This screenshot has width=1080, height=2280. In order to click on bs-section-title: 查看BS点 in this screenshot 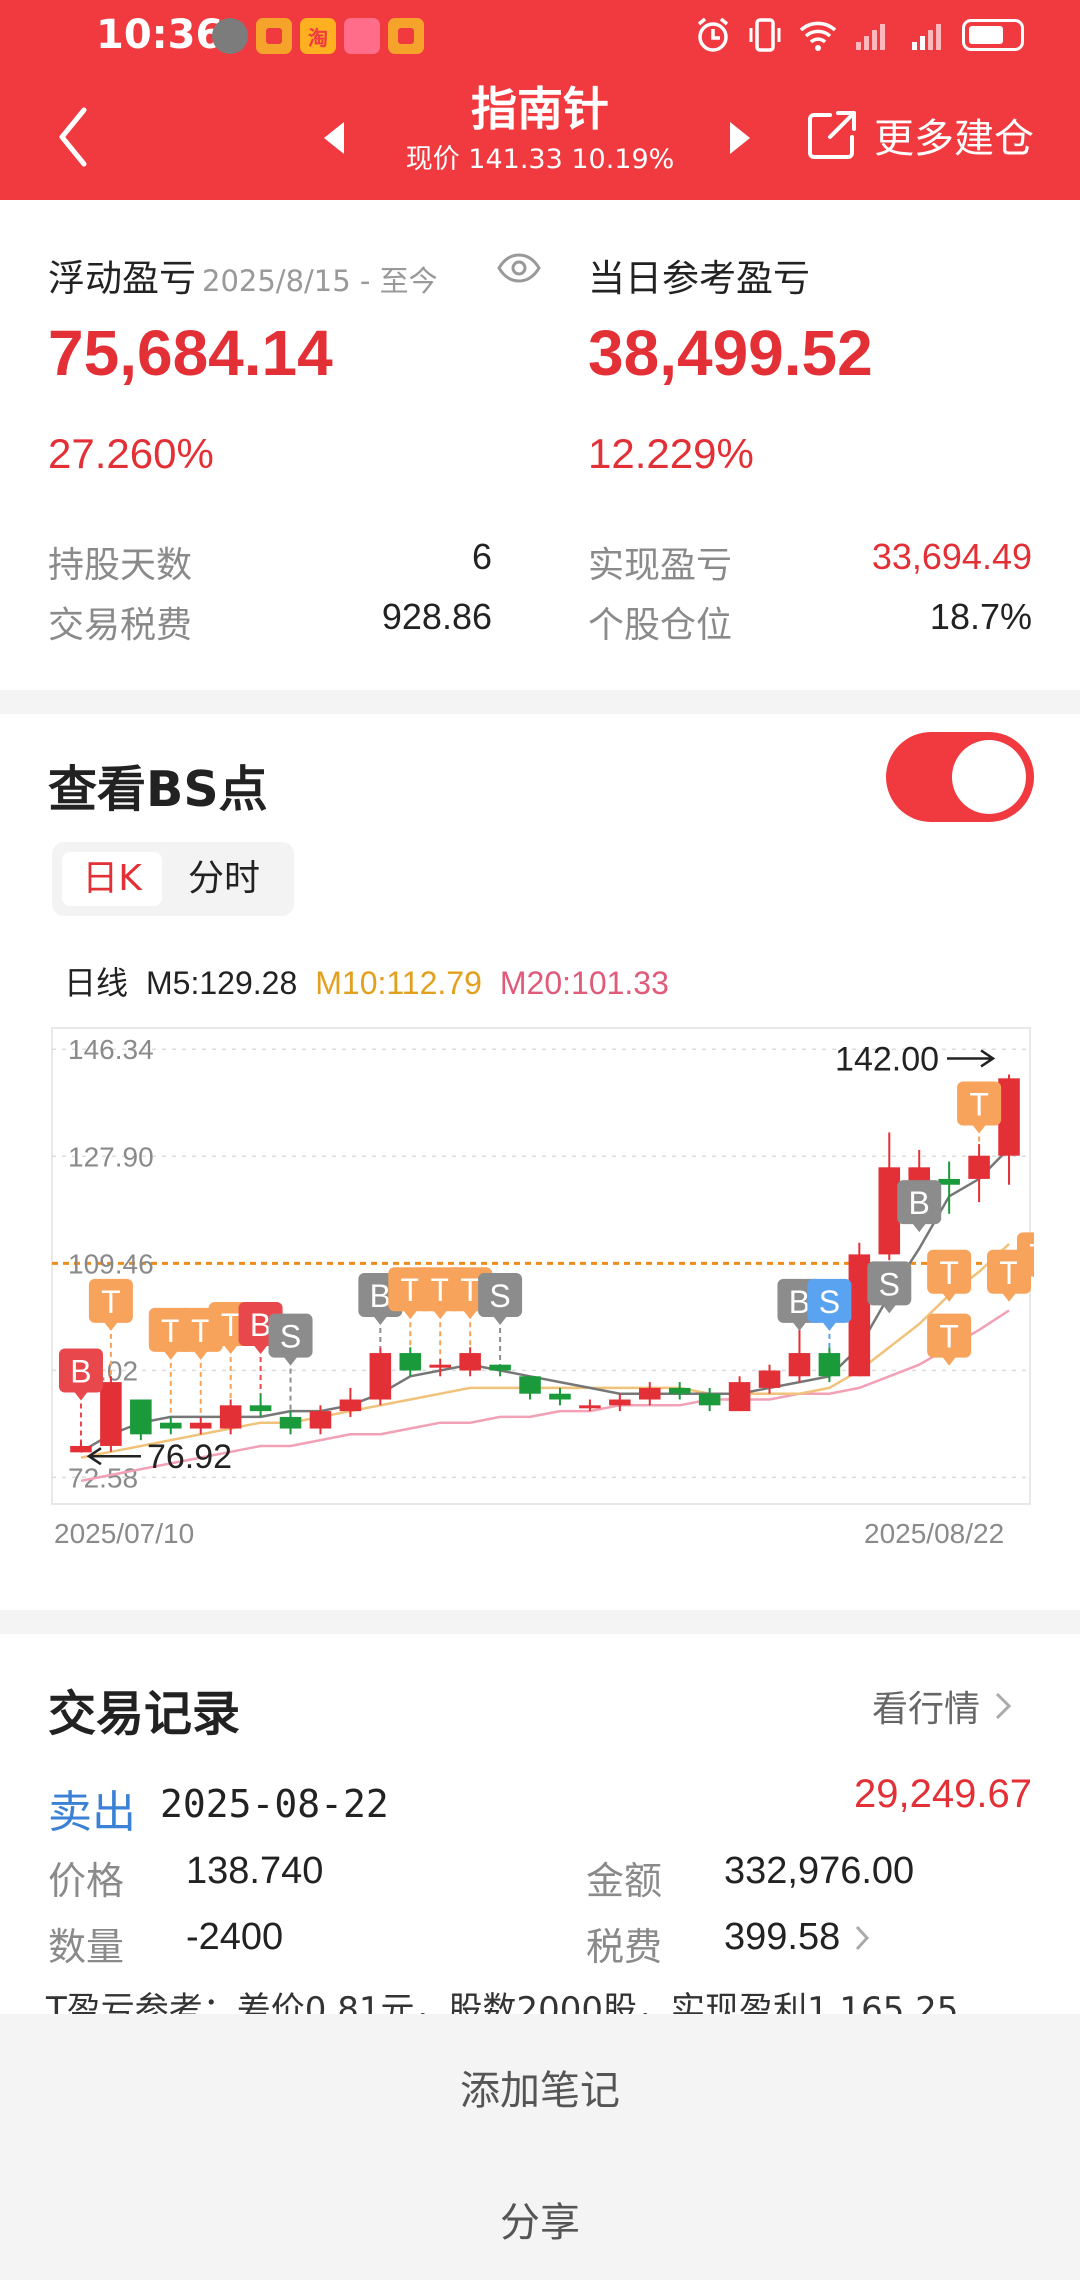, I will do `click(158, 789)`.